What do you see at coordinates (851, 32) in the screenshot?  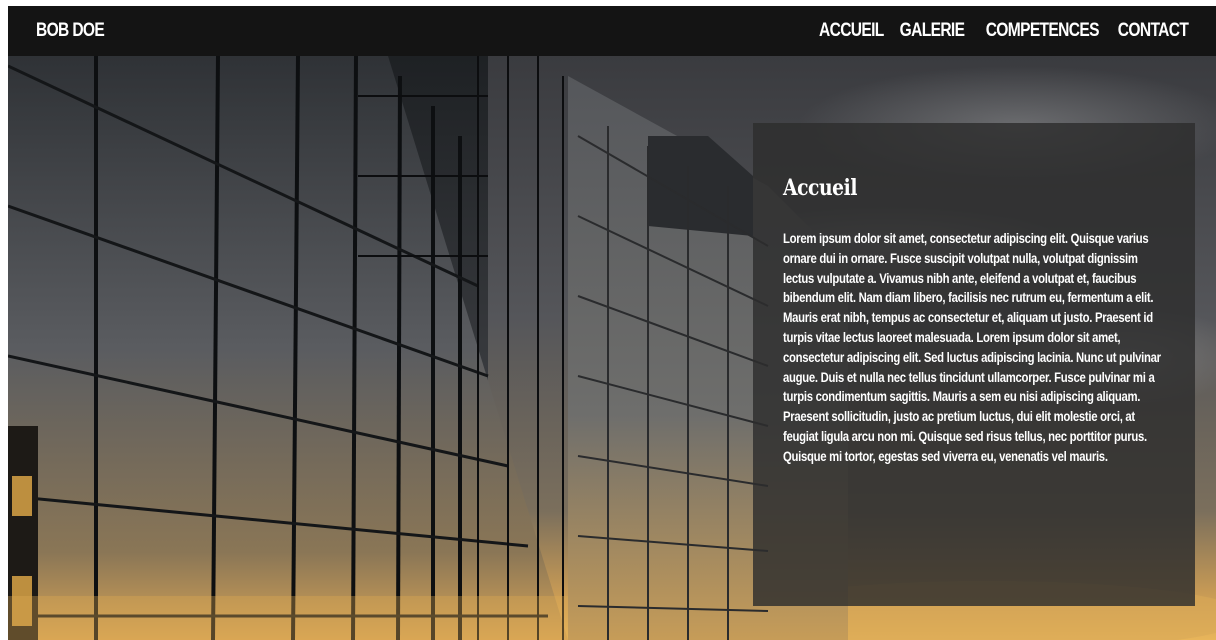 I see `nav-link-accueil: ACCUEIL` at bounding box center [851, 32].